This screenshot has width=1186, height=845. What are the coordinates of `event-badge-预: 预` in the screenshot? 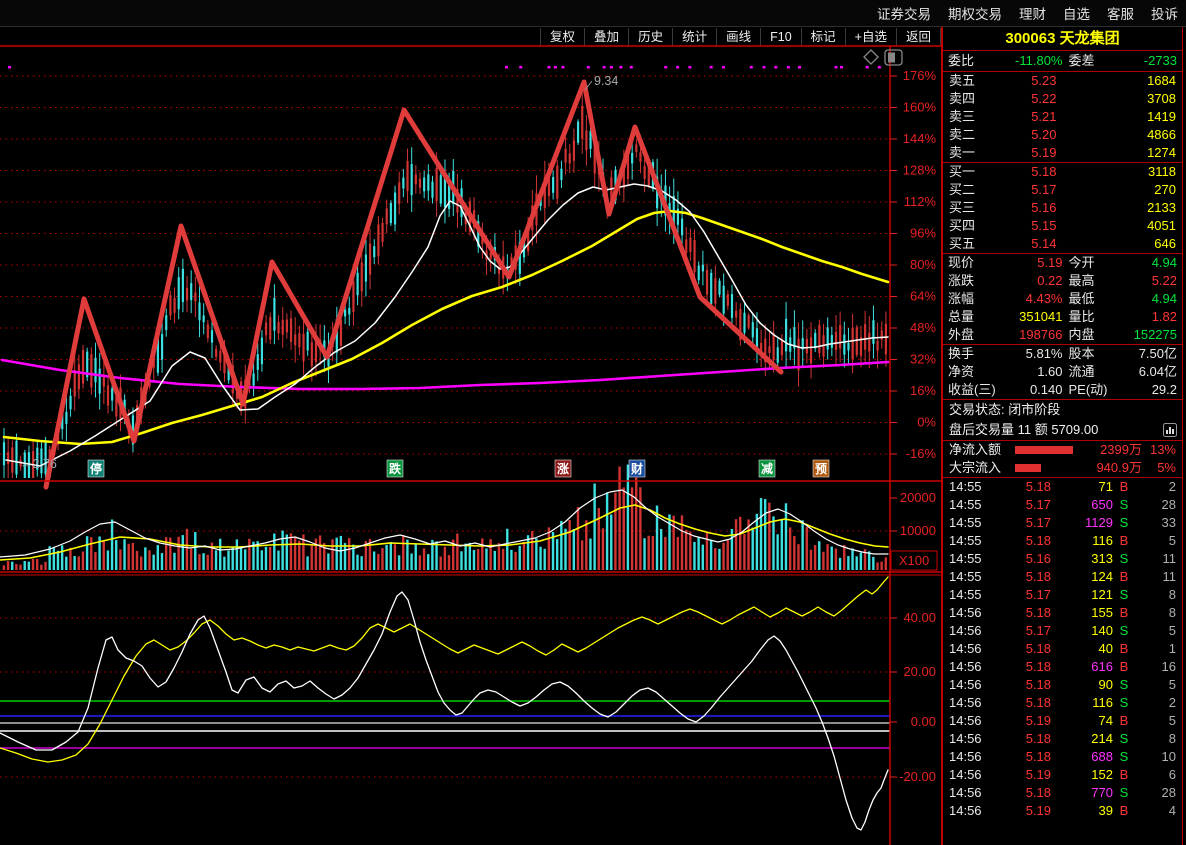 It's located at (821, 468).